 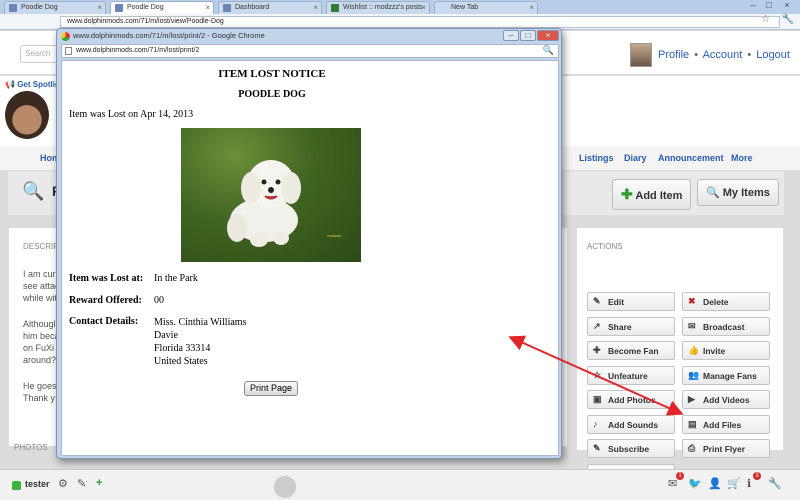 What do you see at coordinates (40, 54) in the screenshot?
I see `site-search-input: Search` at bounding box center [40, 54].